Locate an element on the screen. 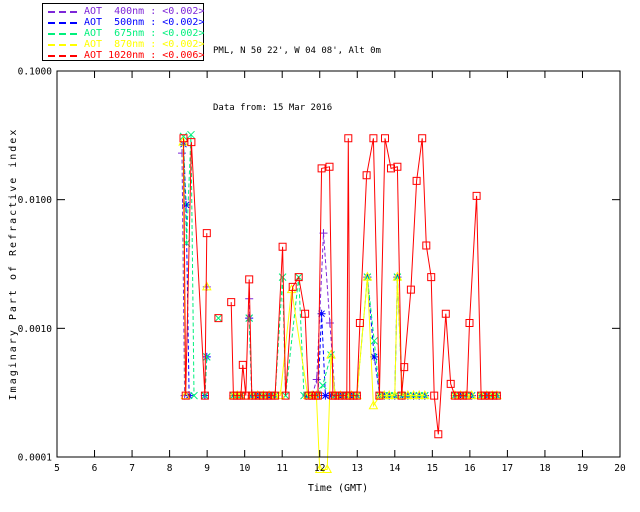 The image size is (640, 512). legend-item-870nm: AOT 870nm : <0.002> is located at coordinates (126, 44).